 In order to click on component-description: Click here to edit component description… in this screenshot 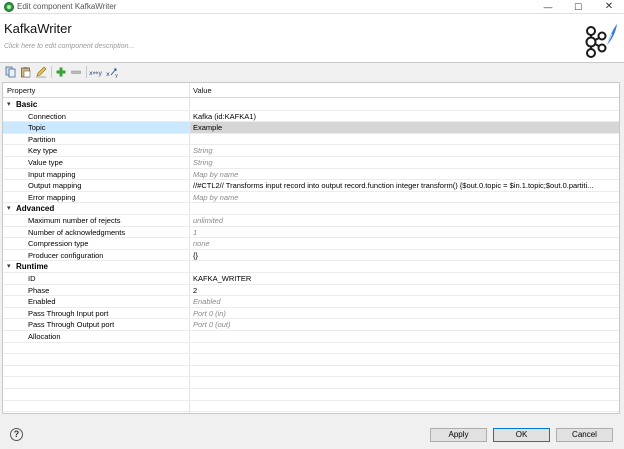, I will do `click(69, 46)`.